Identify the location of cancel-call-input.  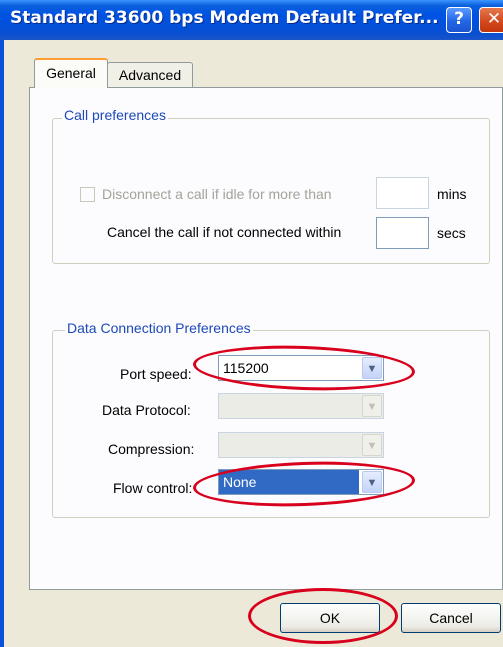
(402, 233).